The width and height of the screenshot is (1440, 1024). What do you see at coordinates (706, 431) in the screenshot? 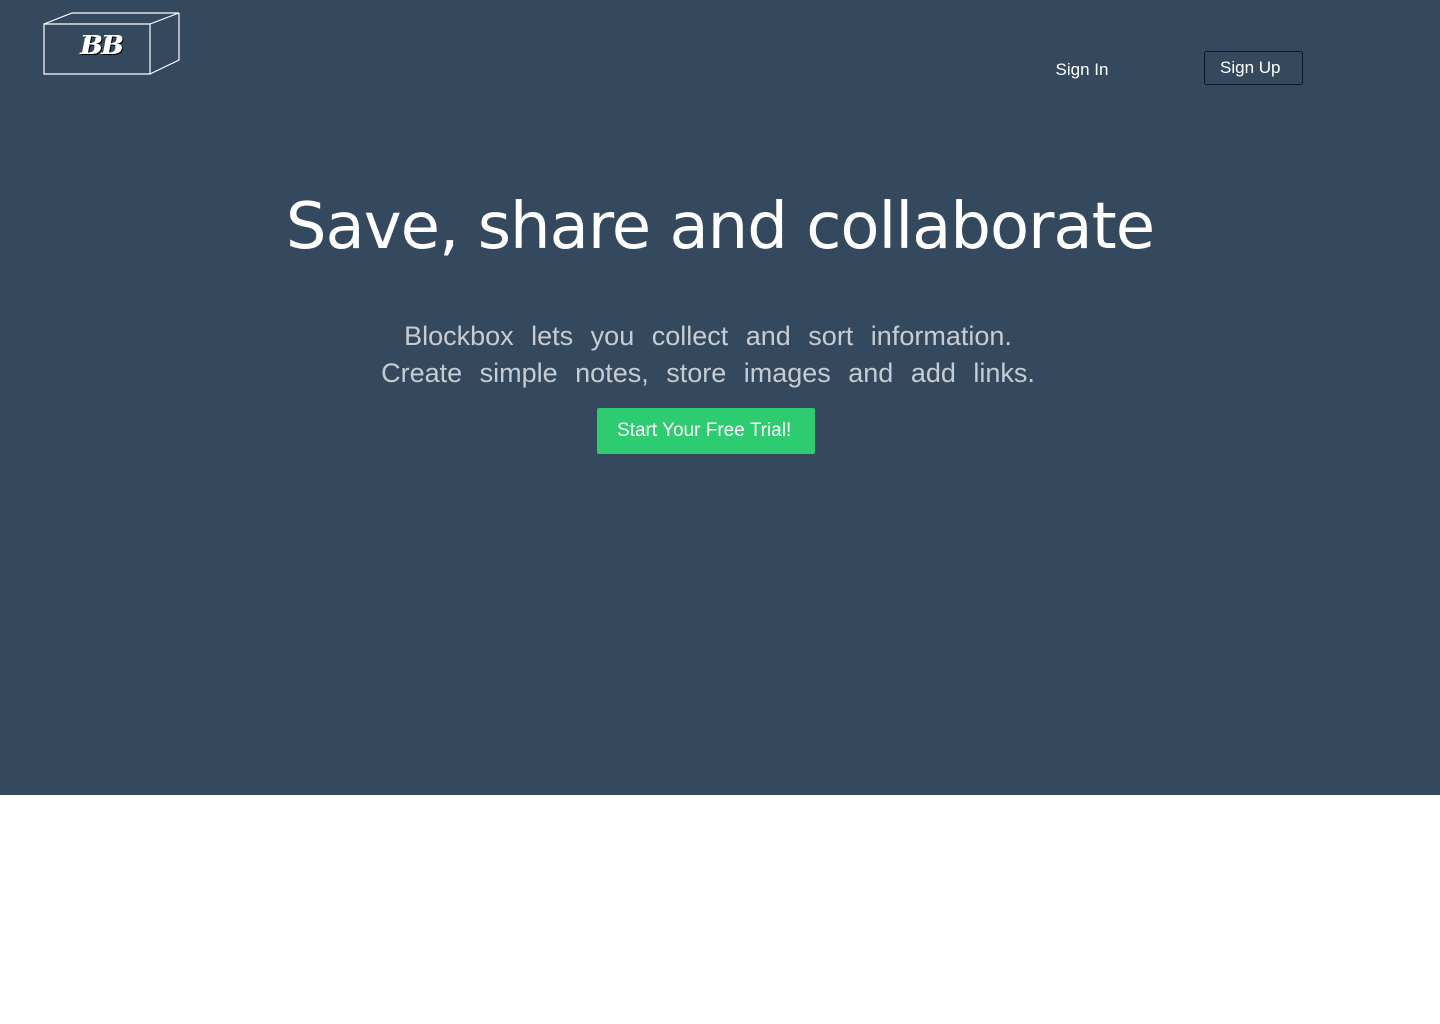
I see `start-free-trial-button: Start Your Free Trial!` at bounding box center [706, 431].